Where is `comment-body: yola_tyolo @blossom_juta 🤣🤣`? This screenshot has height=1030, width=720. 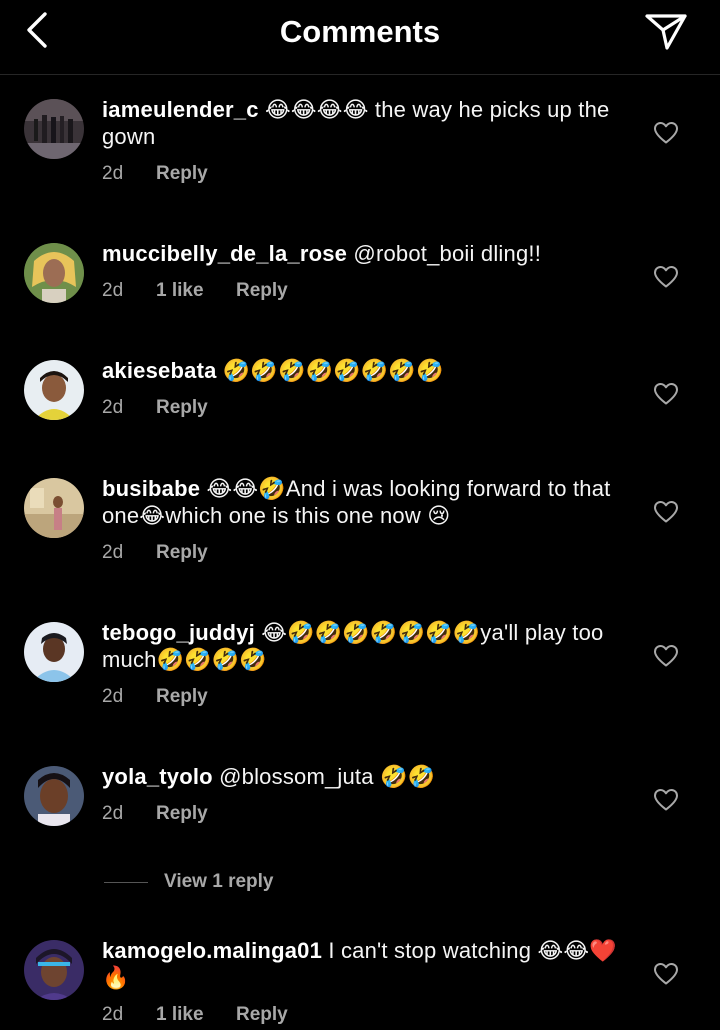
comment-body: yola_tyolo @blossom_juta 🤣🤣 is located at coordinates (362, 776).